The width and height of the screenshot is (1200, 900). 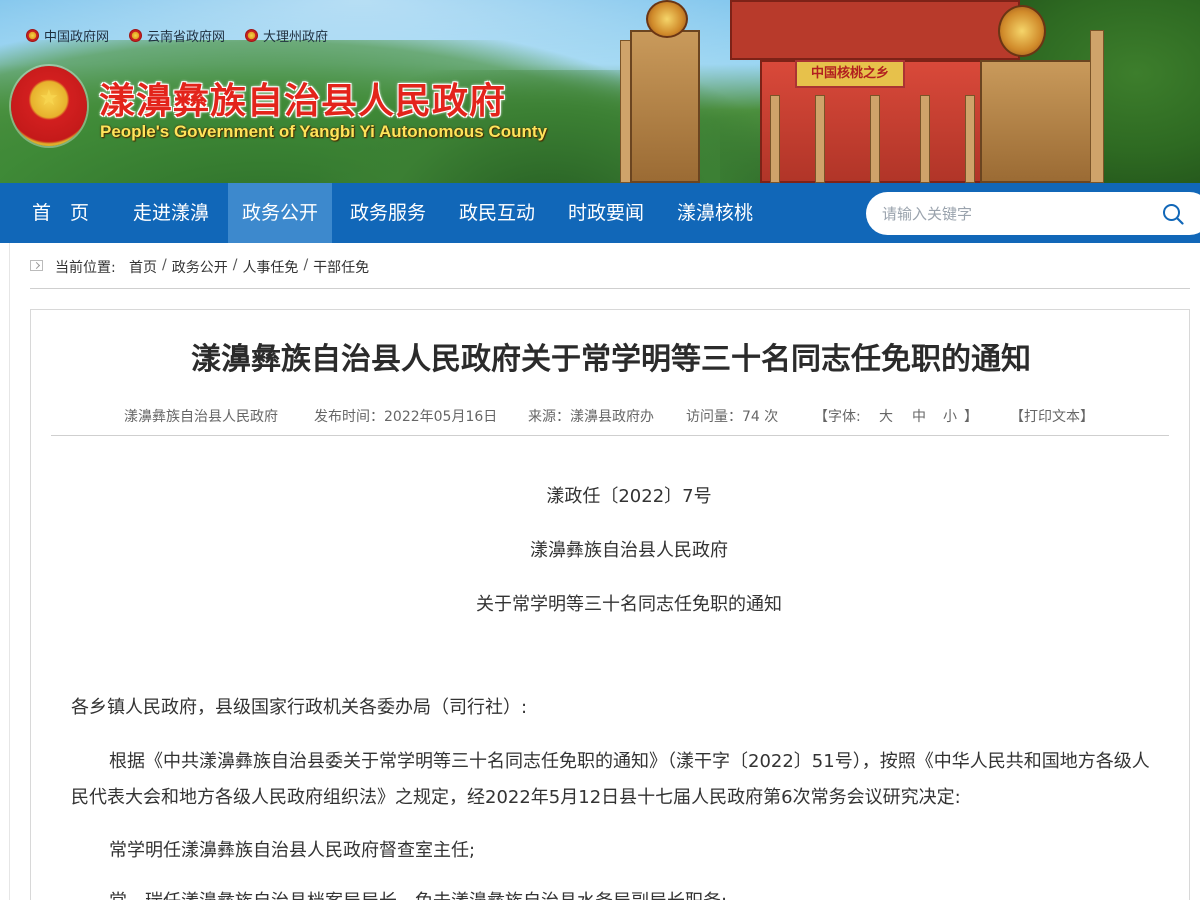 What do you see at coordinates (49, 106) in the screenshot?
I see `national-emblem-logo: ★` at bounding box center [49, 106].